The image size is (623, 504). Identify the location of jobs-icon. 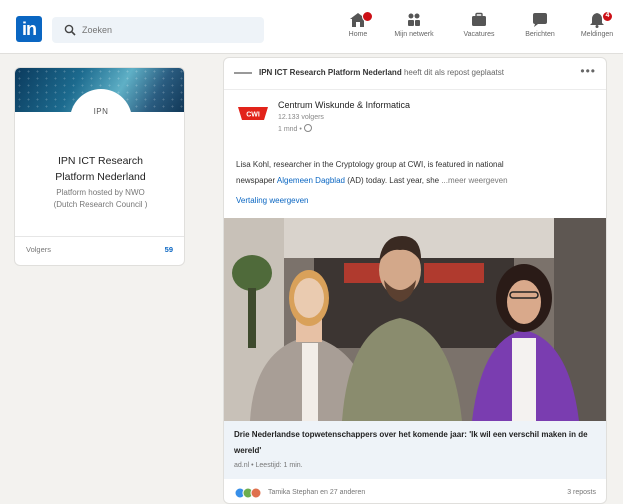
(479, 19).